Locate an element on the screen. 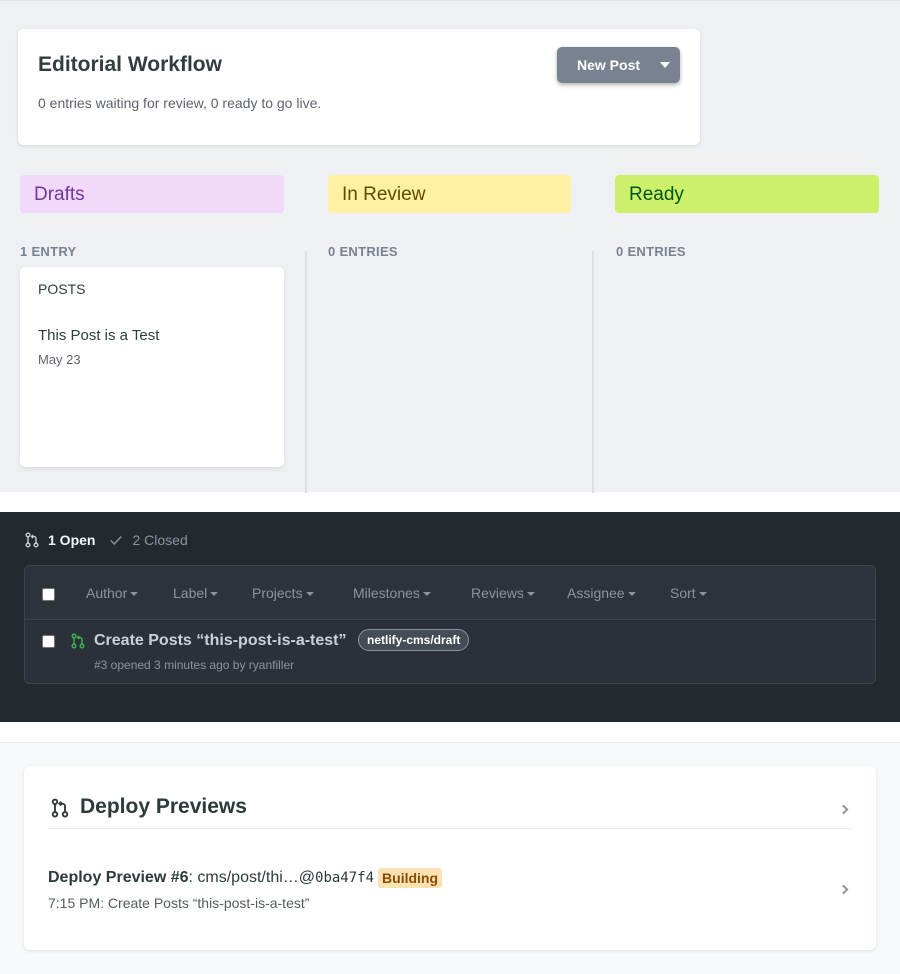 This screenshot has height=974, width=900. open-count: 1 Open is located at coordinates (72, 540).